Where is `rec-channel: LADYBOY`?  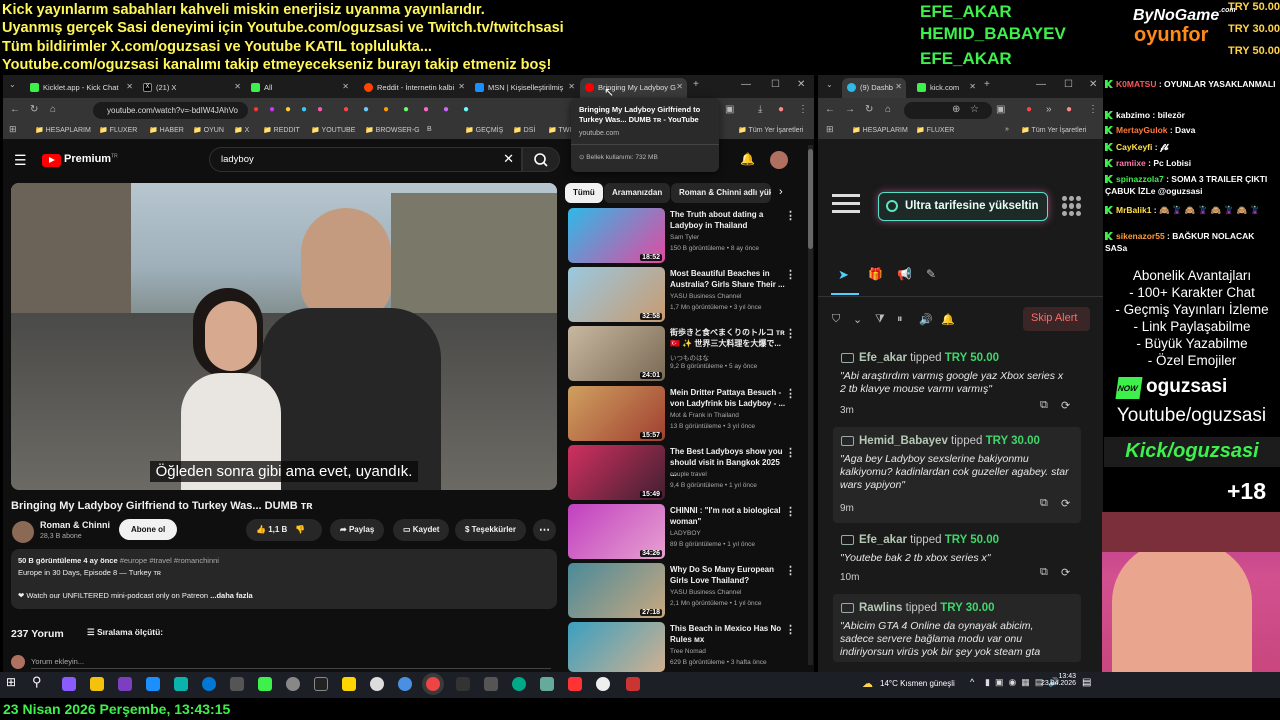
rec-channel: LADYBOY is located at coordinates (685, 533).